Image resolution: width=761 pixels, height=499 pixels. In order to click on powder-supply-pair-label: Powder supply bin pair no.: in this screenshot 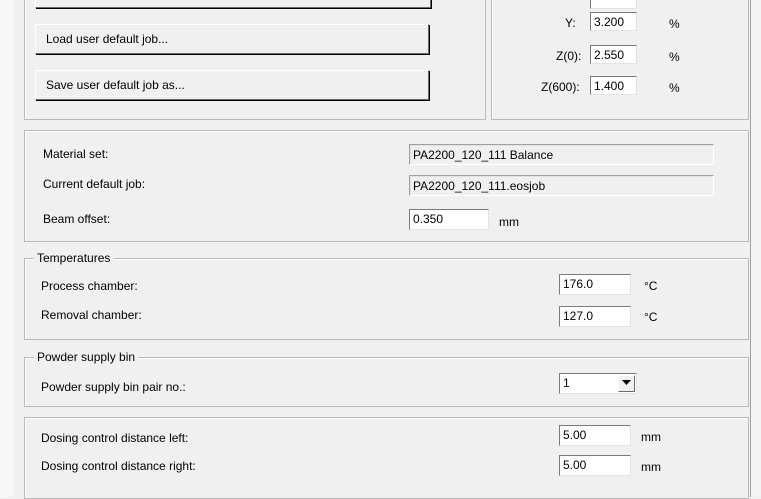, I will do `click(113, 387)`.